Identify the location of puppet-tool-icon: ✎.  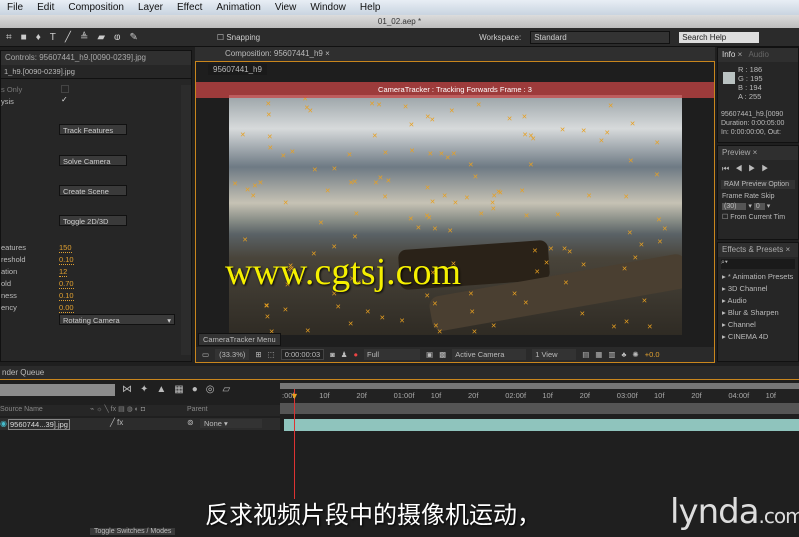
(134, 37).